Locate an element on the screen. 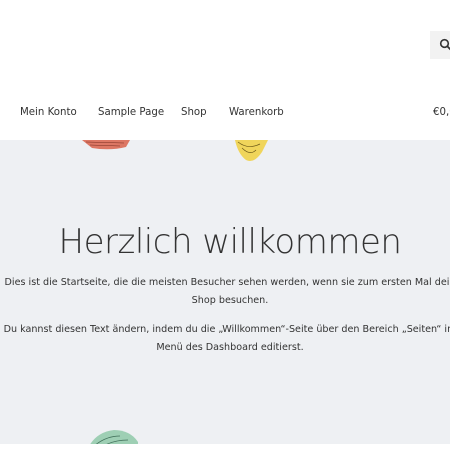 This screenshot has height=450, width=450. nav-item-sample-page: Sample Page is located at coordinates (131, 112).